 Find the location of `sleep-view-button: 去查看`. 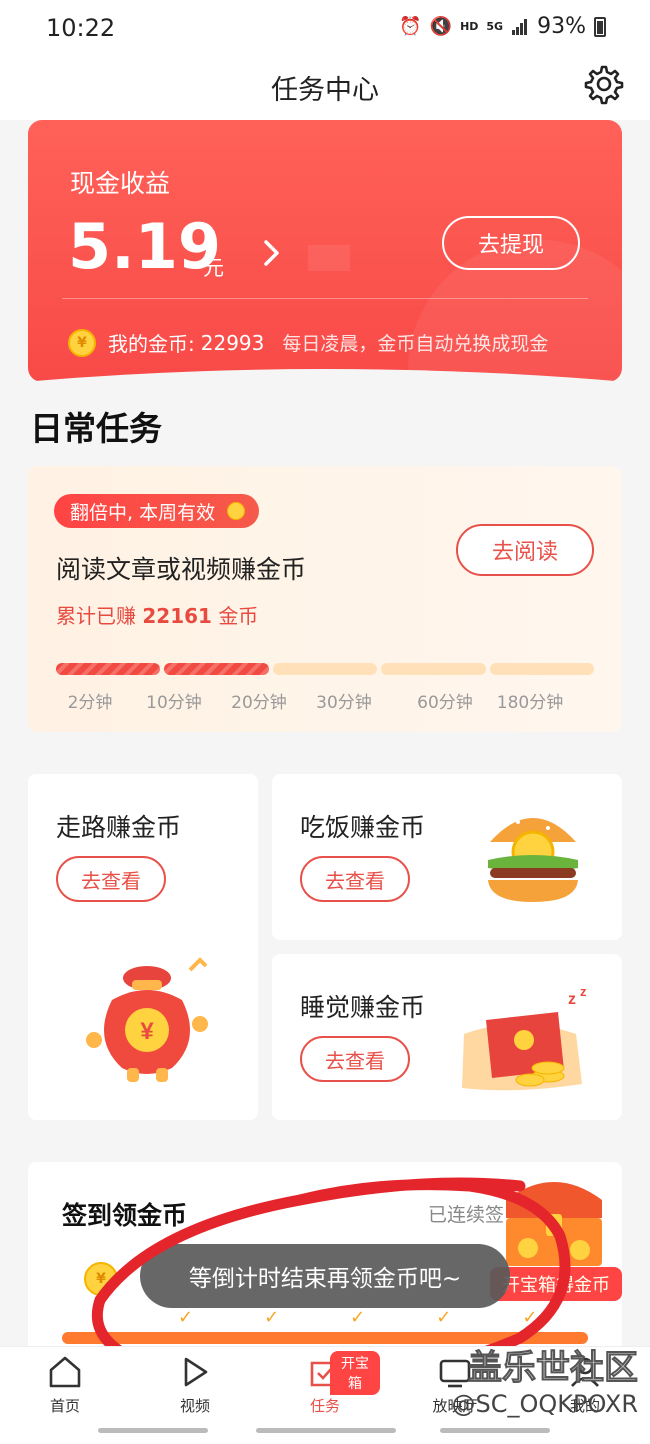

sleep-view-button: 去查看 is located at coordinates (355, 1059).